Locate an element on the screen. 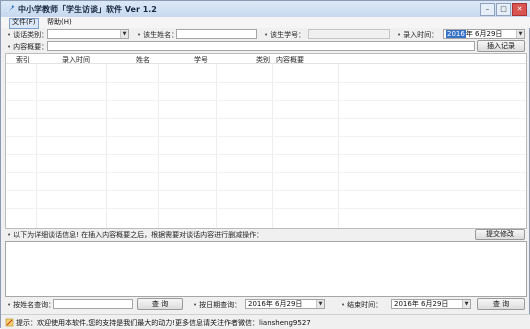 This screenshot has width=530, height=329. submit-changes-button: 提交修改 is located at coordinates (500, 234).